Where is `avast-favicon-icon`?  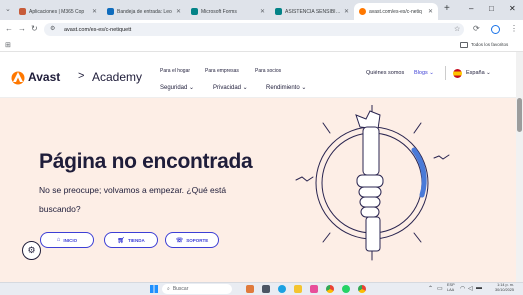
avast-favicon-icon is located at coordinates (362, 11).